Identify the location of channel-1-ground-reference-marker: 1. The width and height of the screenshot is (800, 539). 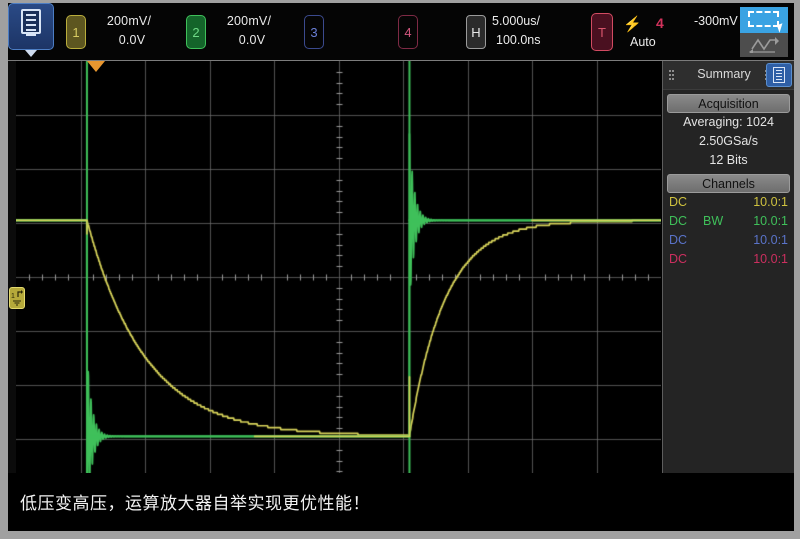
(17, 298).